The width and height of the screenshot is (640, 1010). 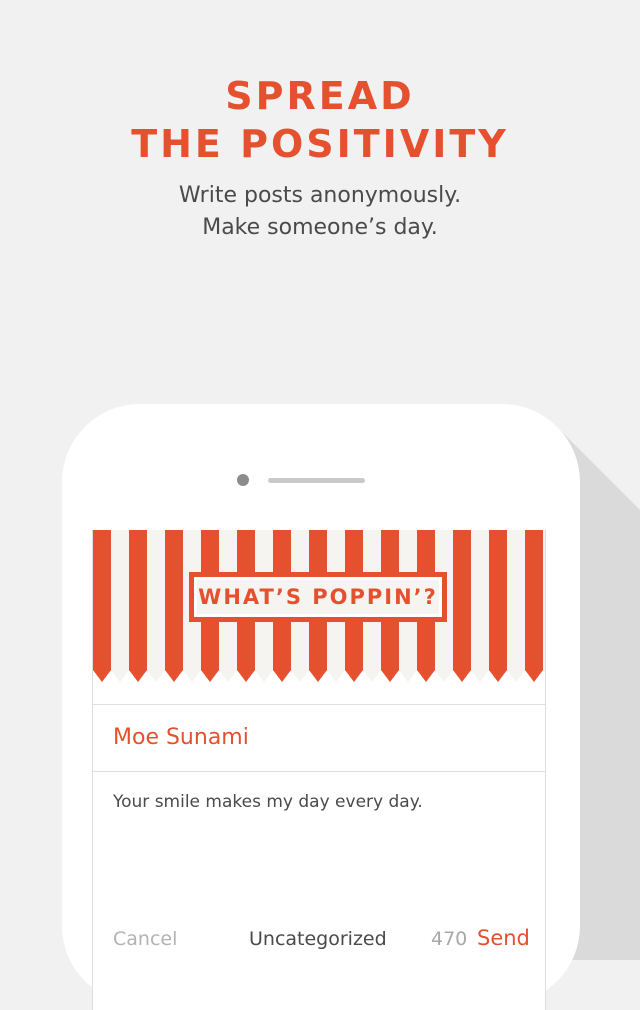 I want to click on headline-line-1: SPREAD, so click(x=320, y=96).